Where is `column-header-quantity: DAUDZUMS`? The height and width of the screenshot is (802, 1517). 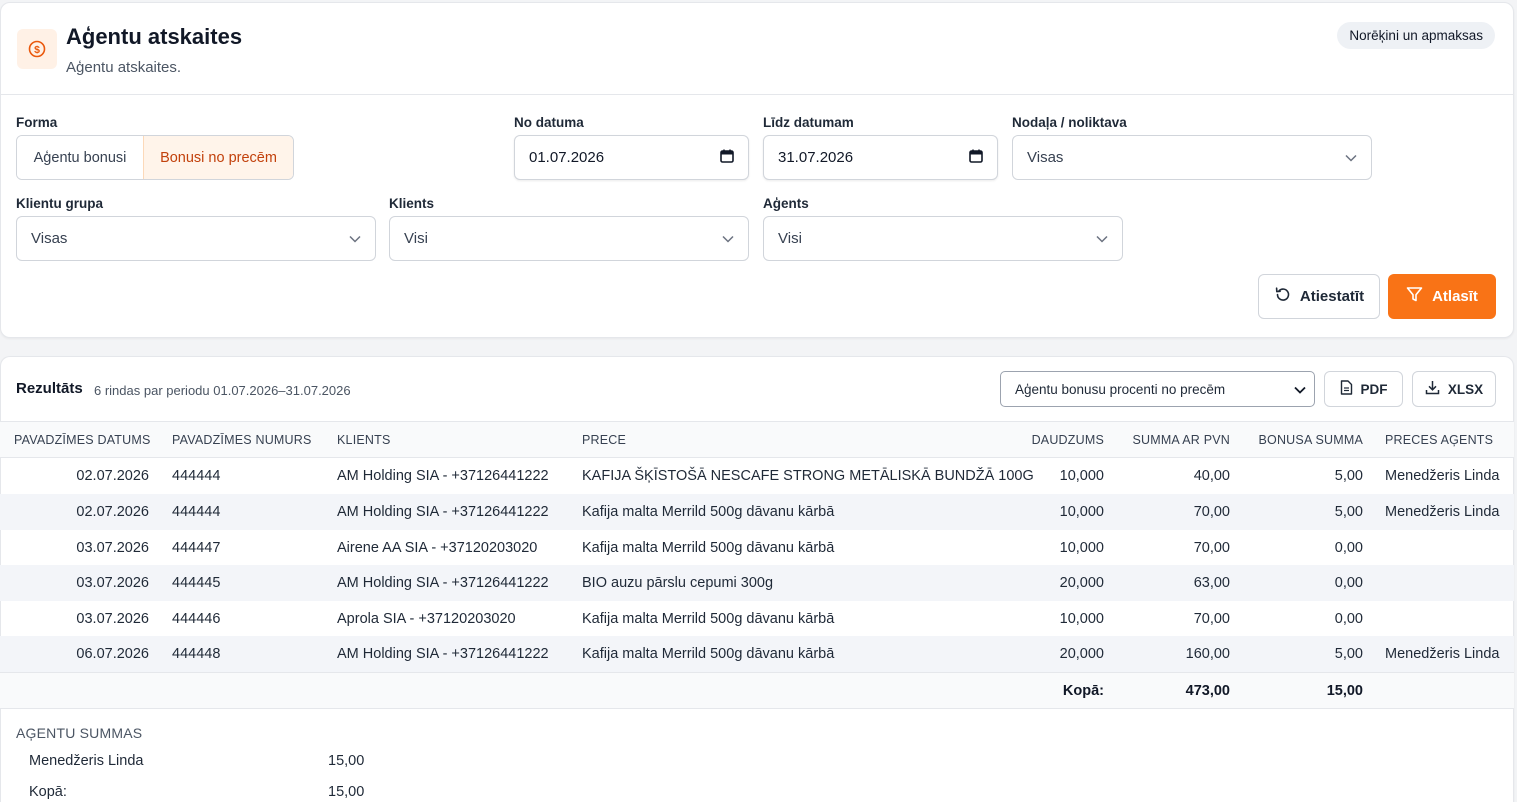
column-header-quantity: DAUDZUMS is located at coordinates (1052, 439).